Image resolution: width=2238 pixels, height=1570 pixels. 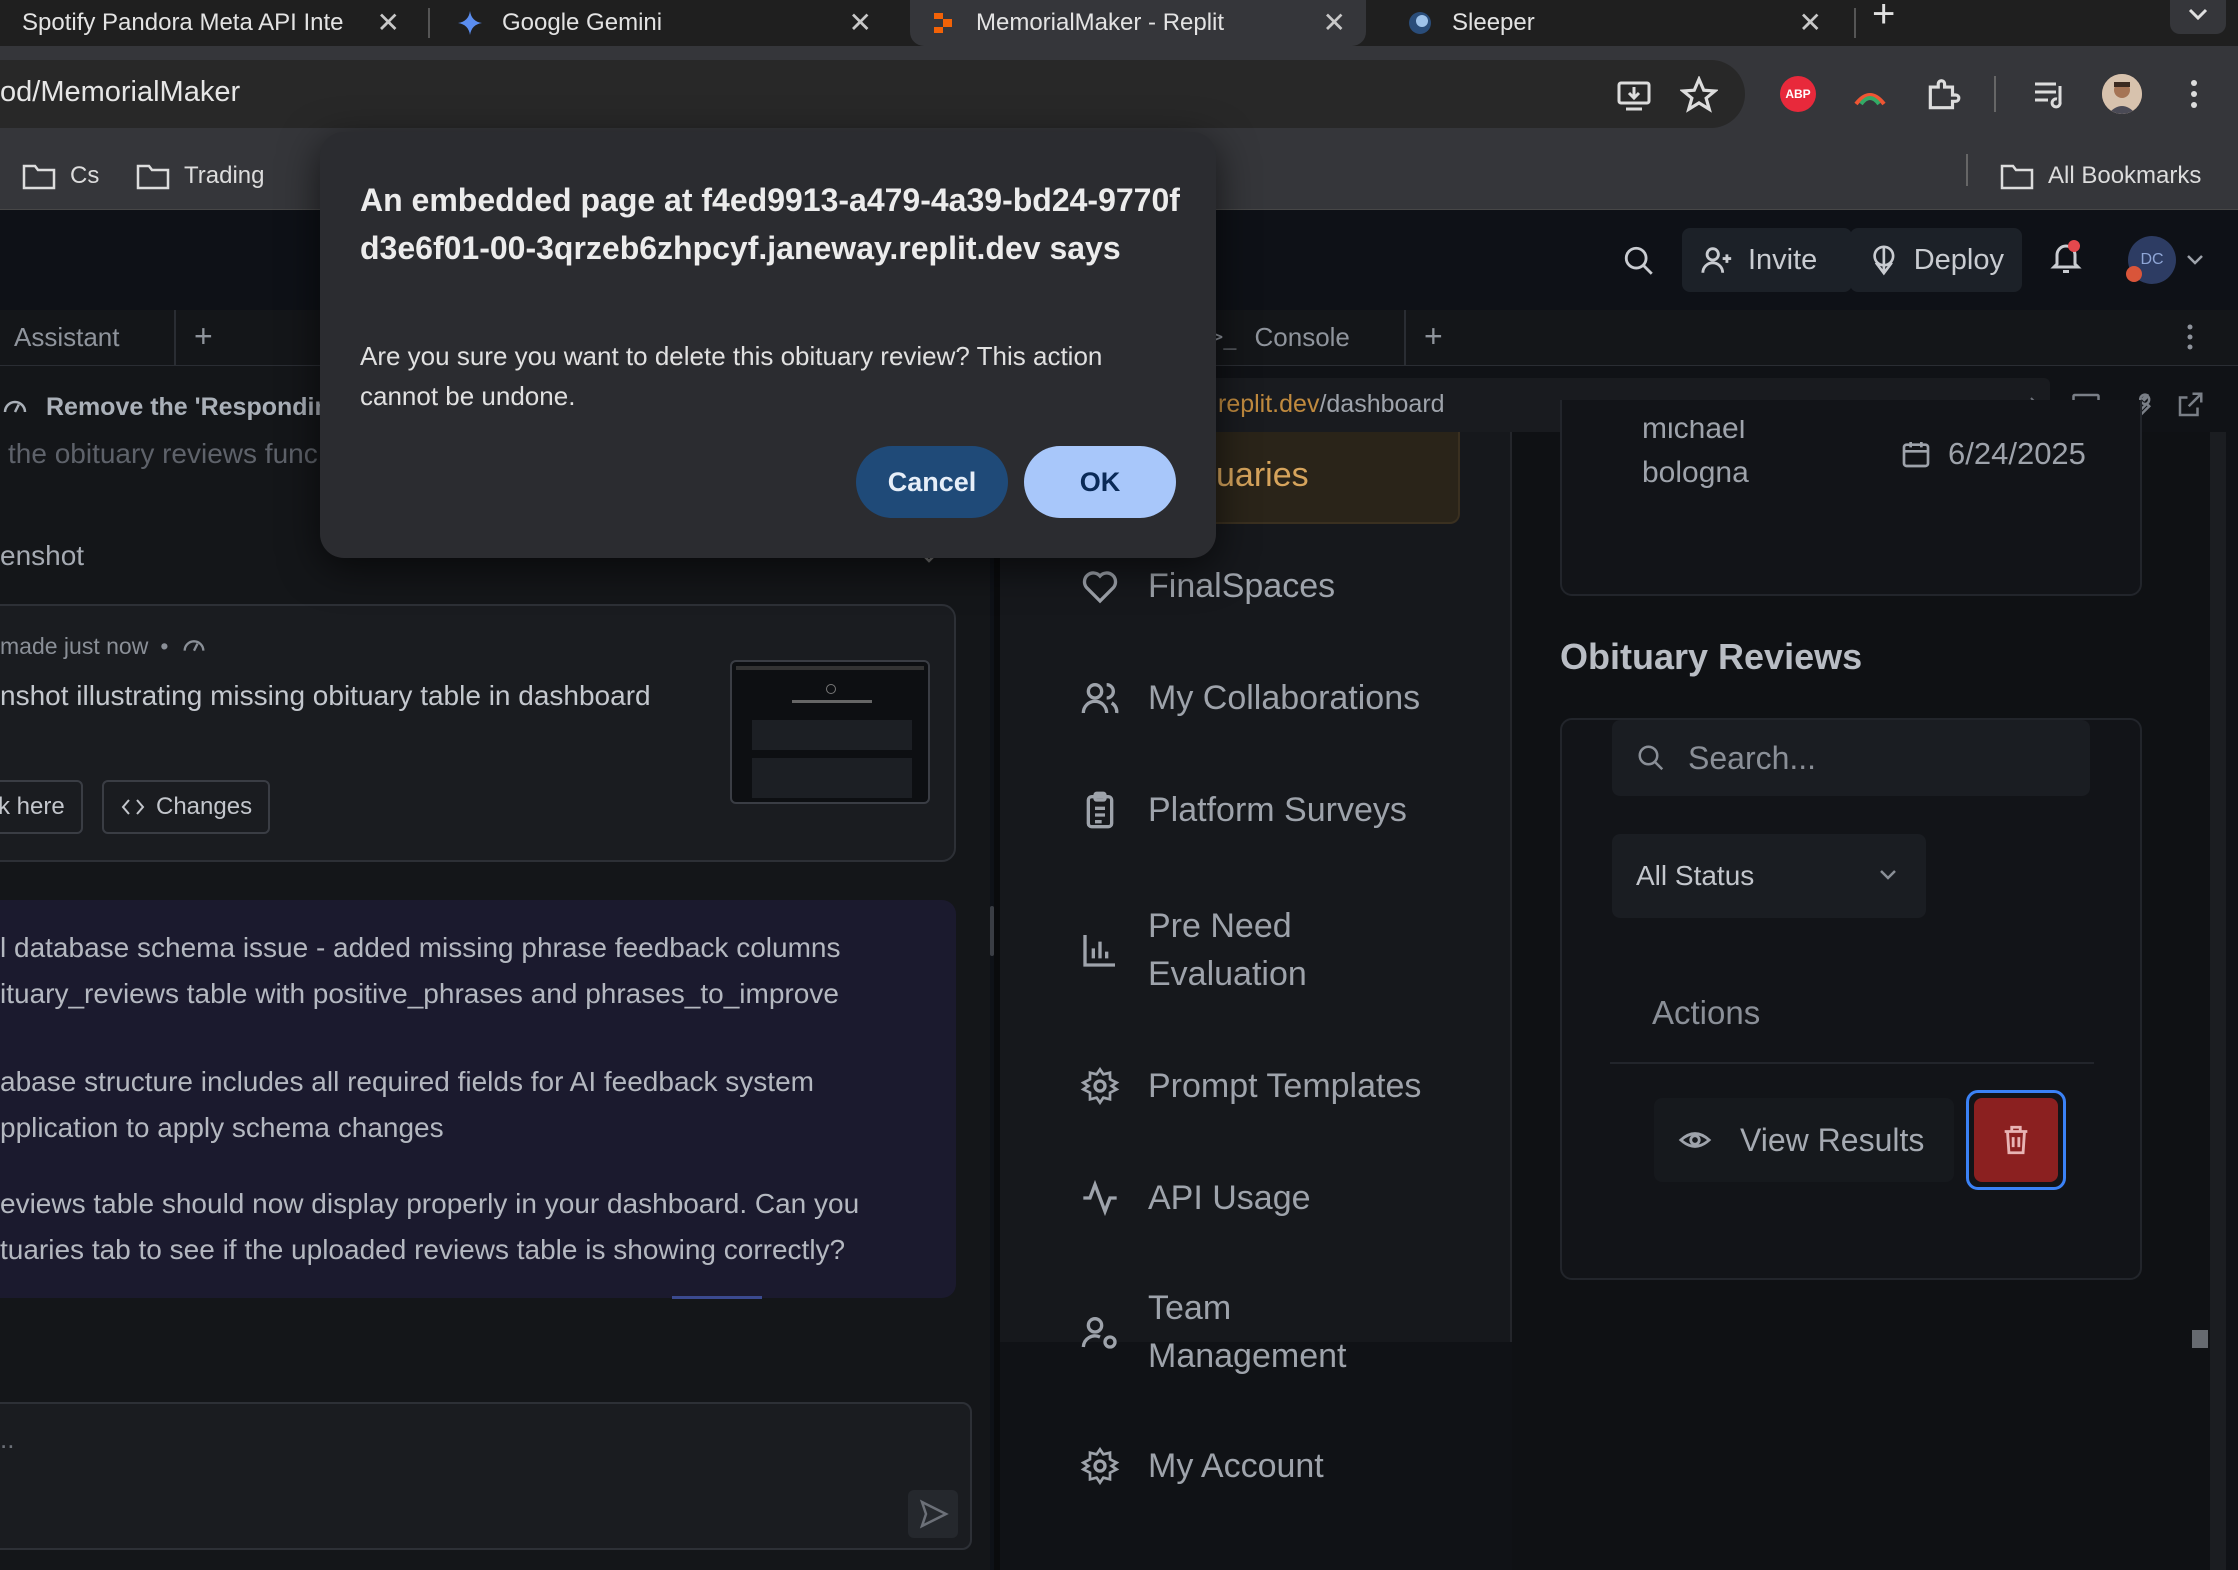 What do you see at coordinates (1100, 698) in the screenshot?
I see `users-icon` at bounding box center [1100, 698].